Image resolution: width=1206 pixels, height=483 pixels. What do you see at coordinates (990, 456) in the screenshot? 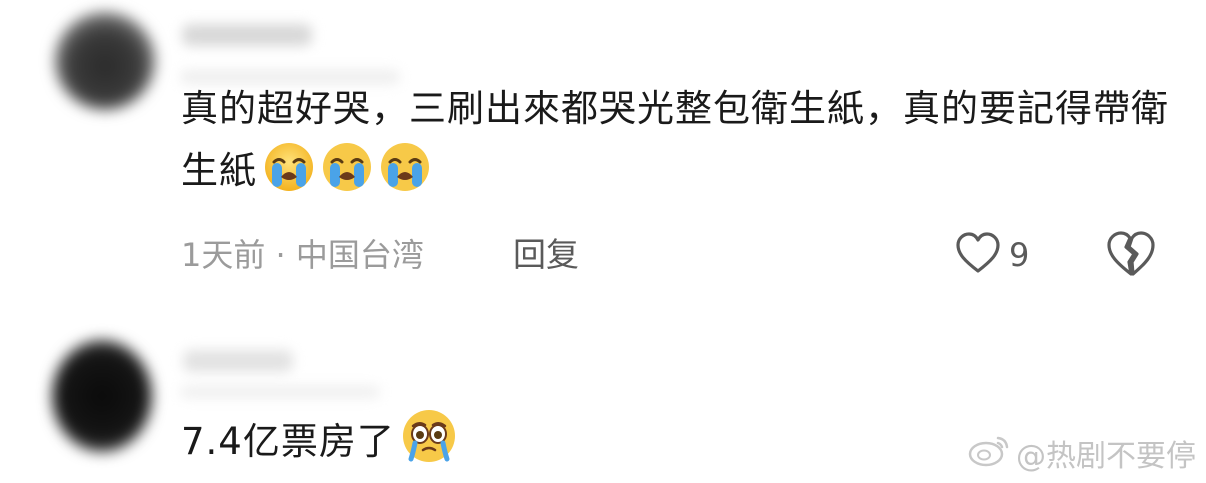
I see `weibo-logo-icon` at bounding box center [990, 456].